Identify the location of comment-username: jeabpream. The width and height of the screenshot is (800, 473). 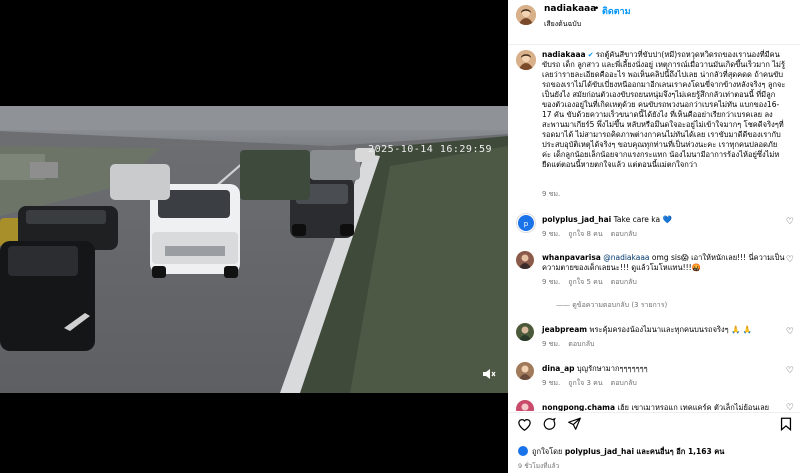
(564, 329).